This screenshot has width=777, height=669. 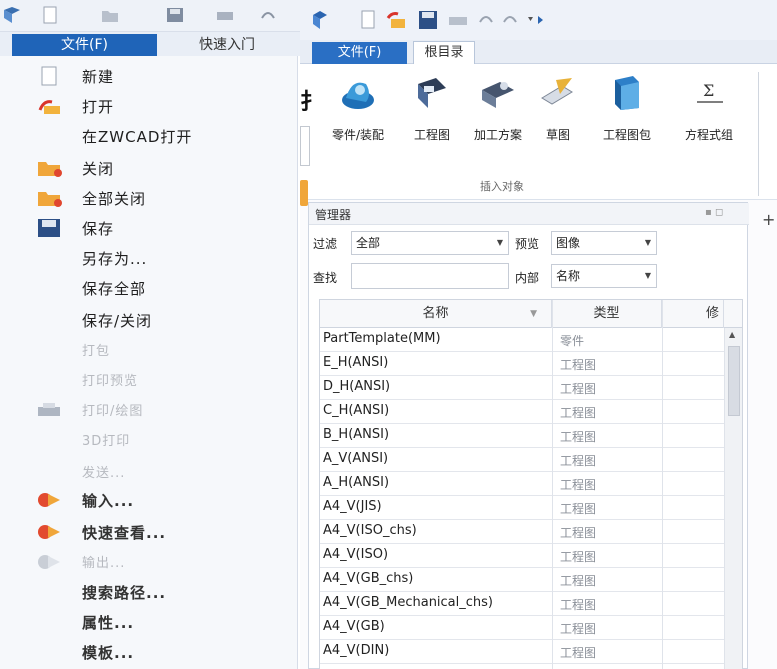 I want to click on scrollbar-thumb, so click(x=734, y=381).